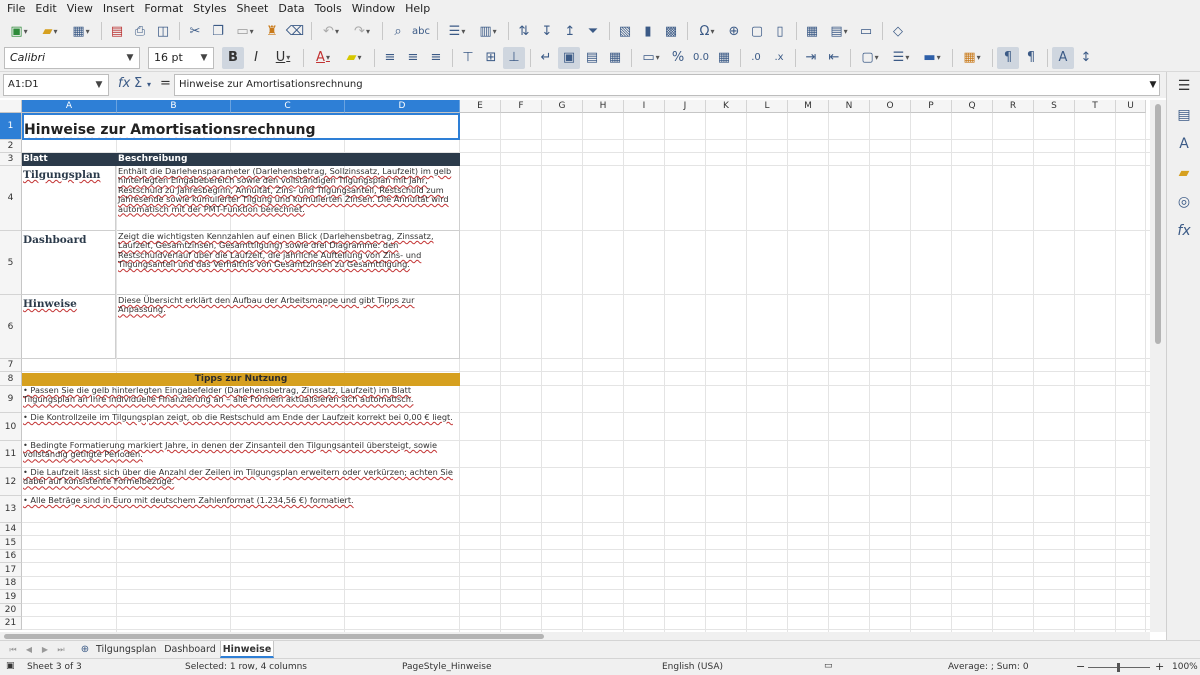 Image resolution: width=1200 pixels, height=675 pixels. I want to click on first-sheet-icon: ⏮, so click(13, 650).